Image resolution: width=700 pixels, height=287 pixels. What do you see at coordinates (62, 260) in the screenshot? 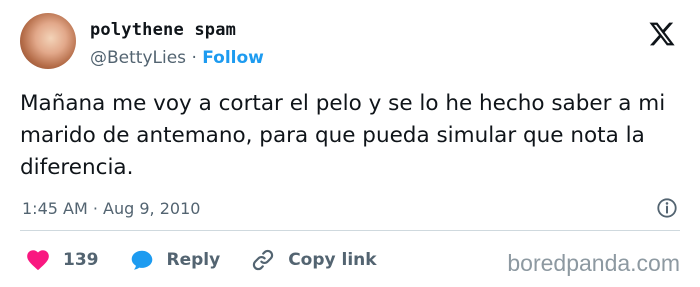
I see `like-button: 139` at bounding box center [62, 260].